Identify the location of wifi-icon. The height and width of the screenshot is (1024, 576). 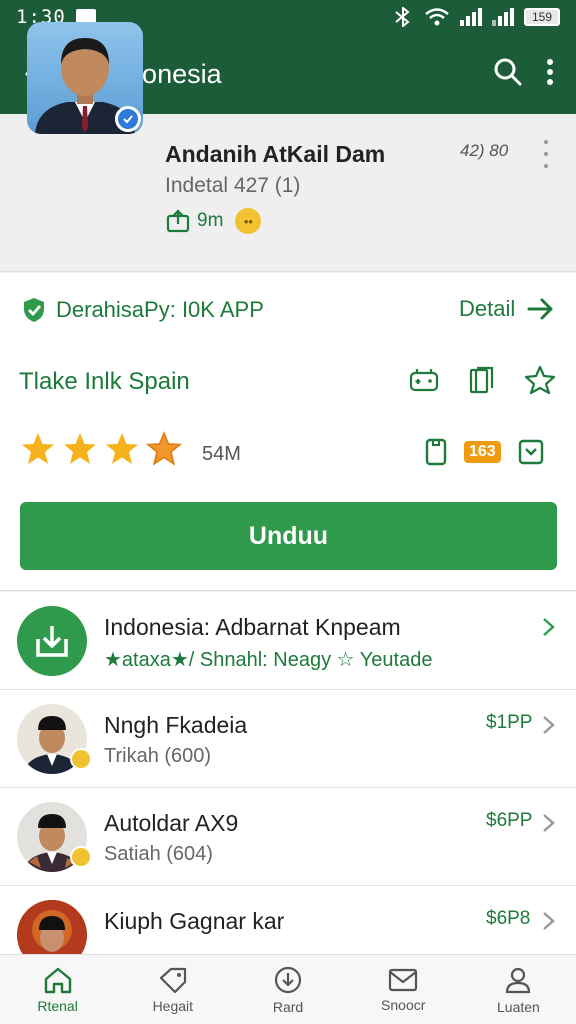
(437, 17).